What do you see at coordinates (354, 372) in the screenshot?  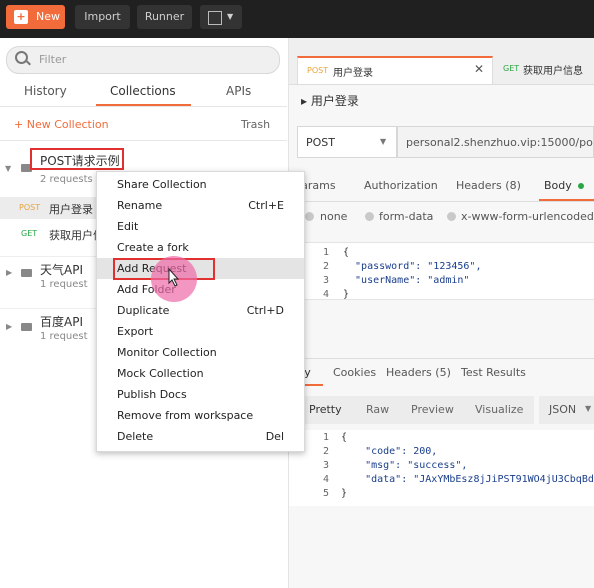 I see `response-tab-cookies: Cookies` at bounding box center [354, 372].